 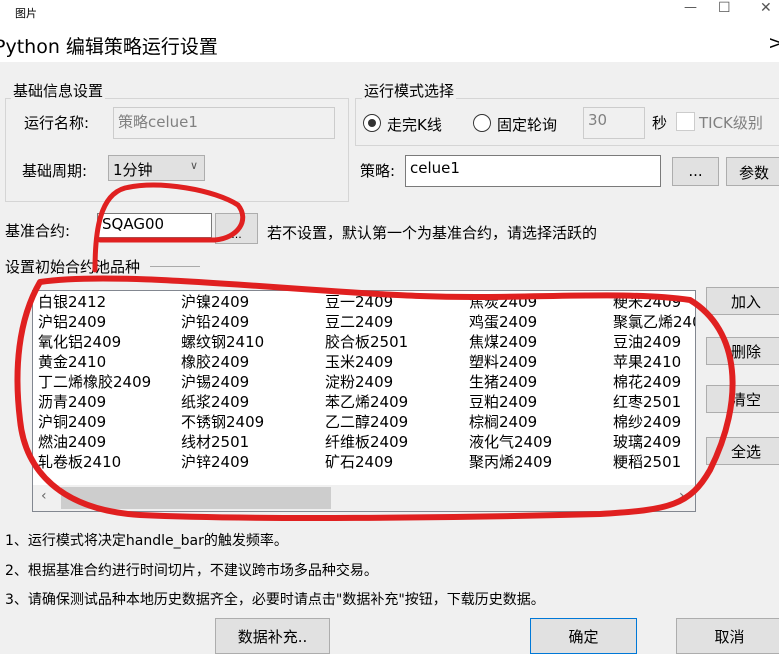 I want to click on list-item: 豆二2409, so click(x=359, y=321).